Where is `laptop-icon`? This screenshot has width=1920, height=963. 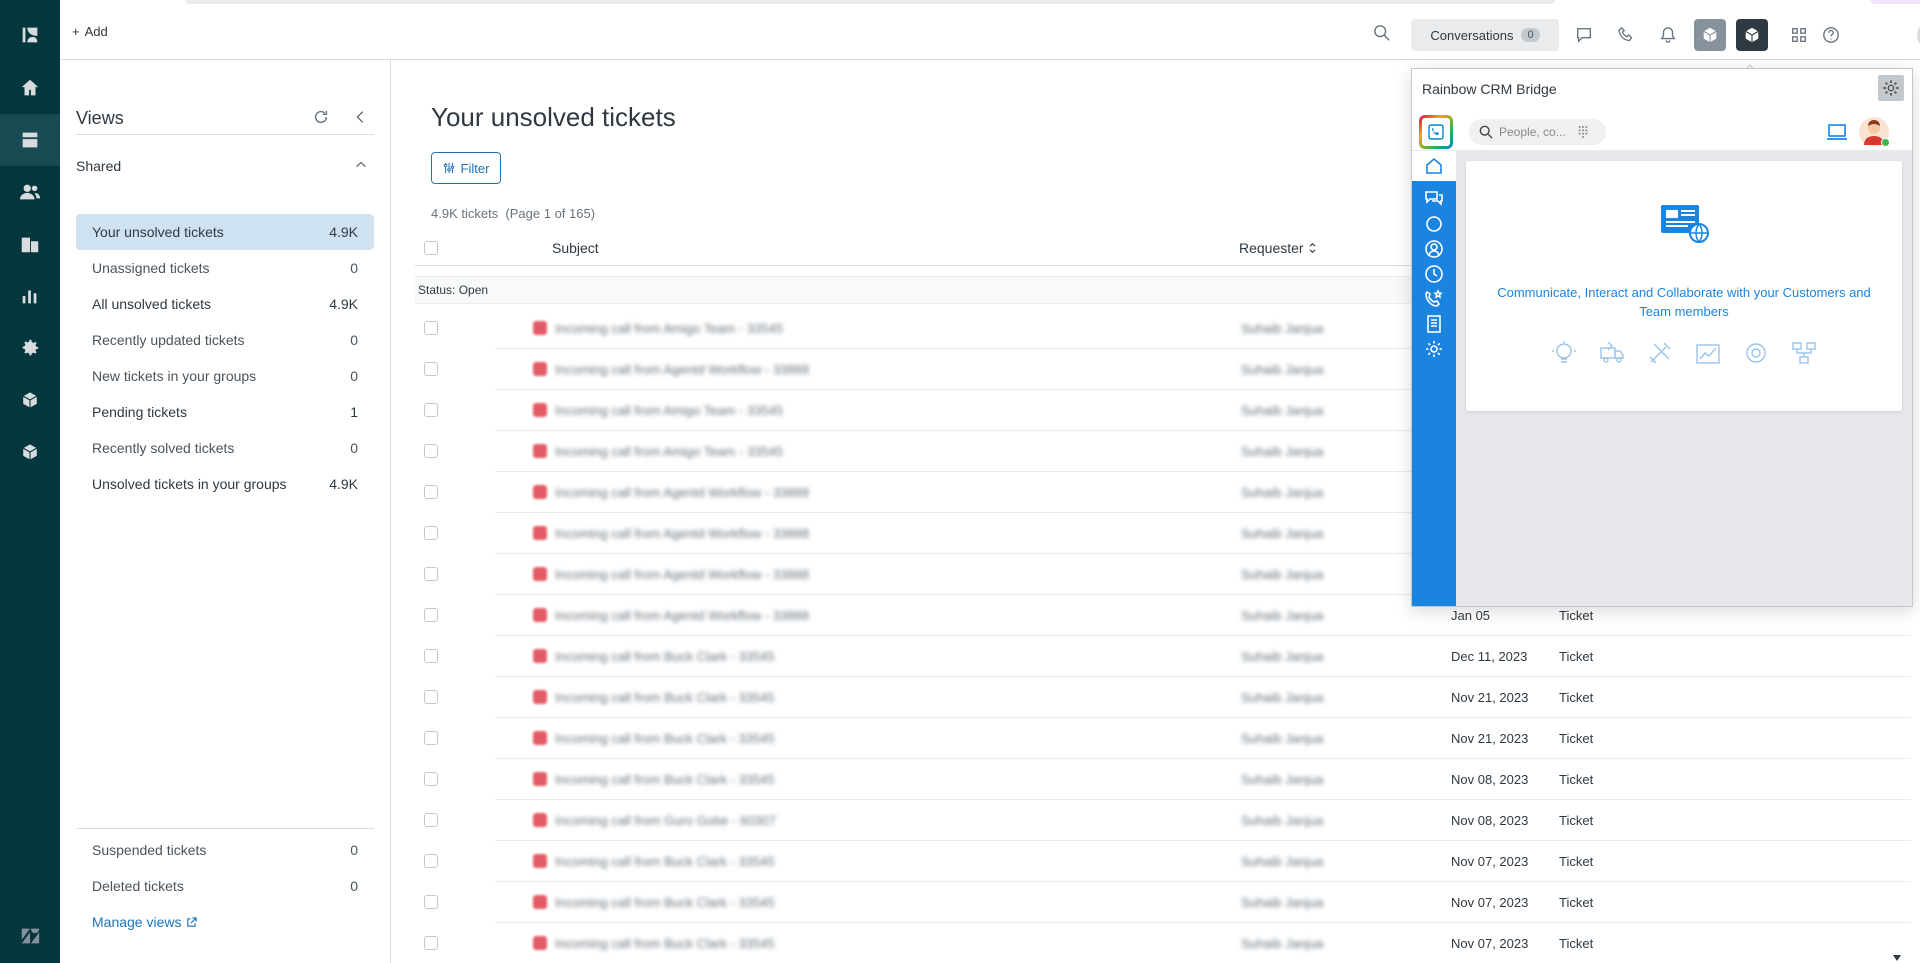 laptop-icon is located at coordinates (1837, 132).